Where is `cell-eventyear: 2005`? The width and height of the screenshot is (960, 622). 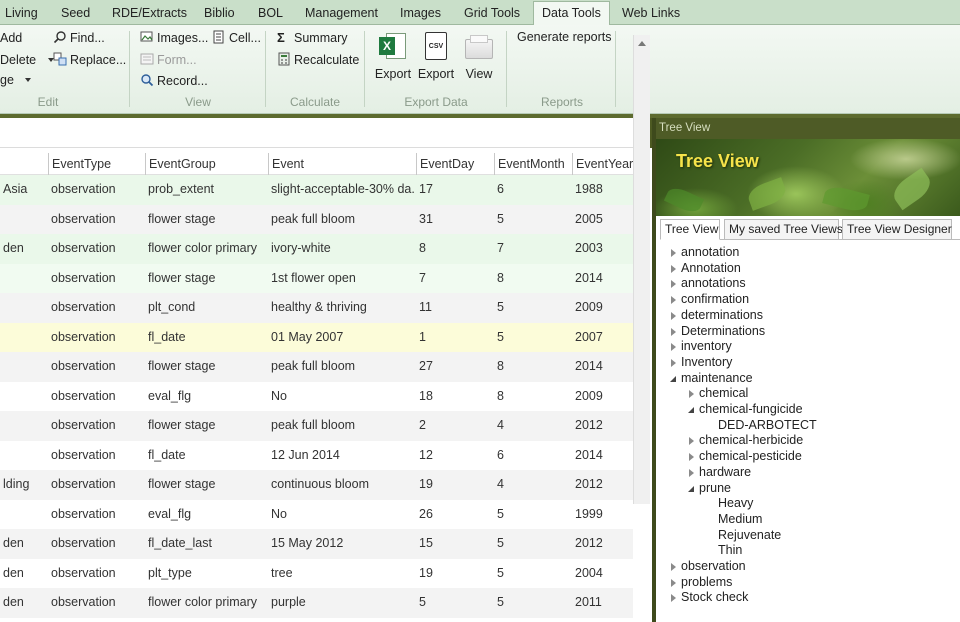
cell-eventyear: 2005 is located at coordinates (603, 219).